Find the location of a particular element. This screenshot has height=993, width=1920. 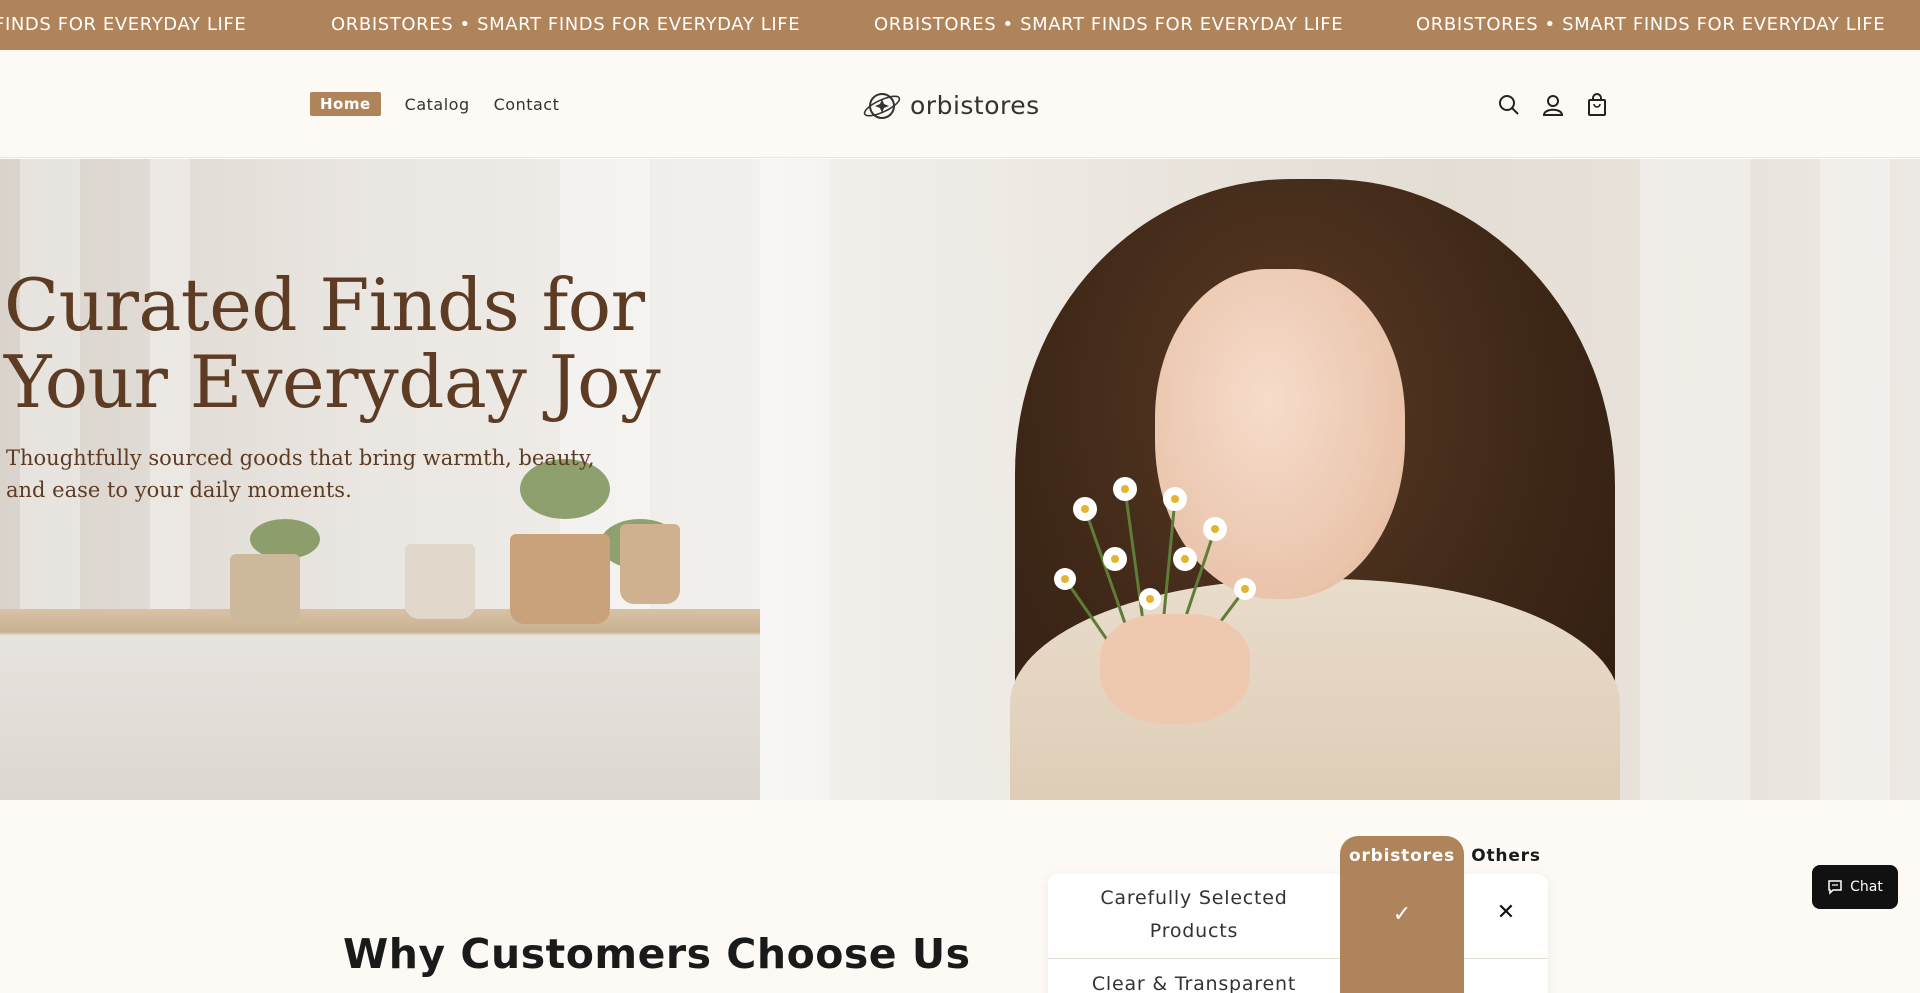

site-logo: orbistores is located at coordinates (960, 105).